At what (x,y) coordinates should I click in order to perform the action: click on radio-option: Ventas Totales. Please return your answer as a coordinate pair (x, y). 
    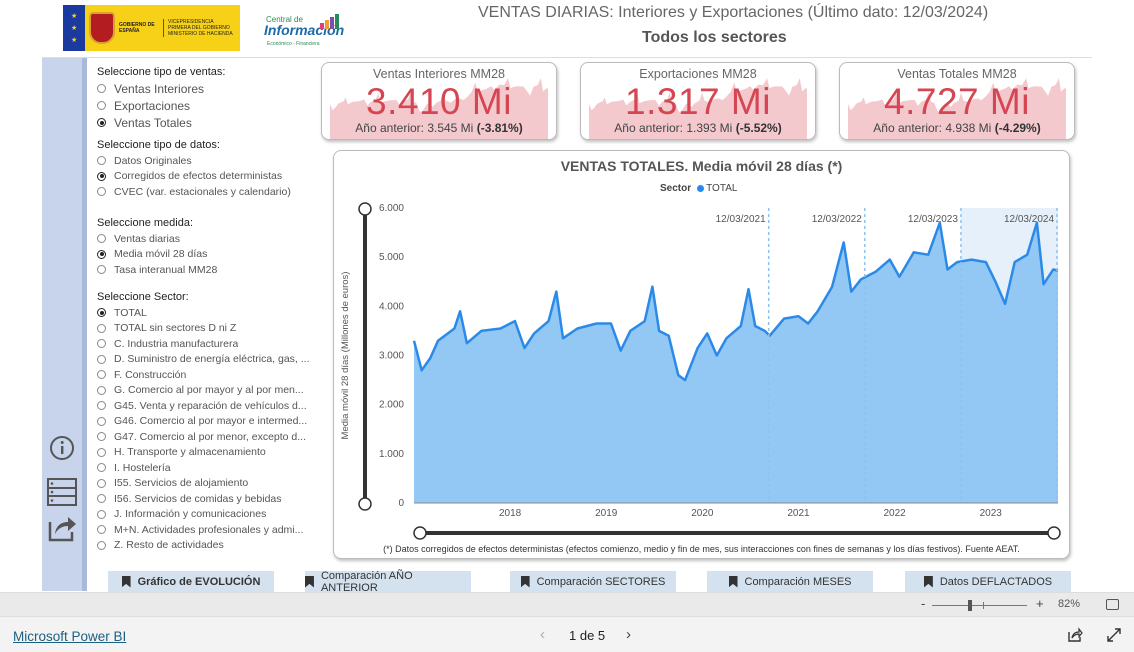
    Looking at the image, I should click on (161, 122).